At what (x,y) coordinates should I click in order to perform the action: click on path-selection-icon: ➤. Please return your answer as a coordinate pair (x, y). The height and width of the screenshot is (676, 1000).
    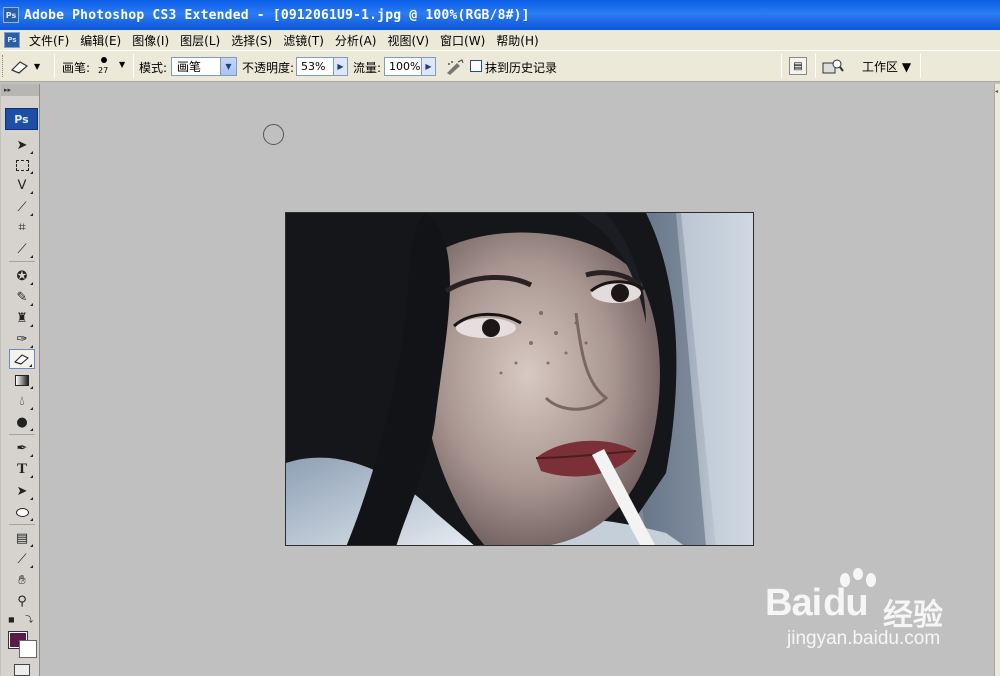
    Looking at the image, I should click on (22, 491).